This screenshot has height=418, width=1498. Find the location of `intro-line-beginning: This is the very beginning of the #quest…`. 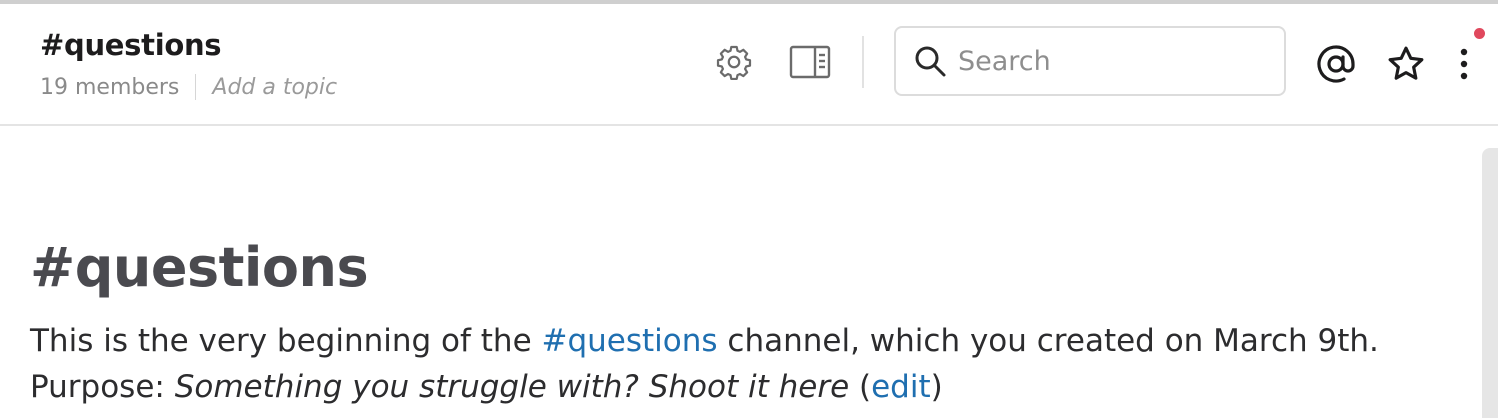

intro-line-beginning: This is the very beginning of the #quest… is located at coordinates (704, 341).